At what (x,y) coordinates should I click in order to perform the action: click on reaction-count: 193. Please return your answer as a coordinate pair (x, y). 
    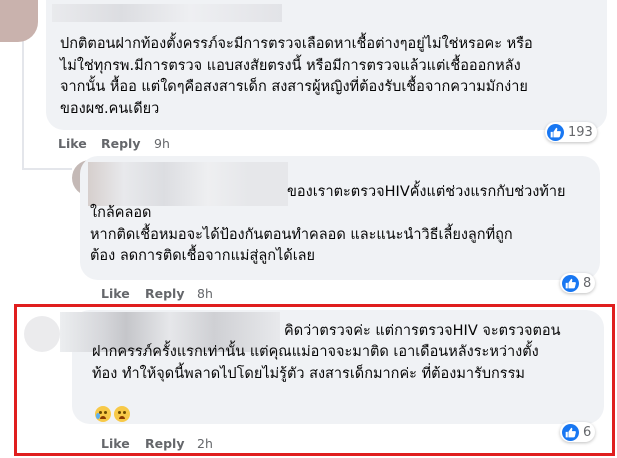
    Looking at the image, I should click on (571, 132).